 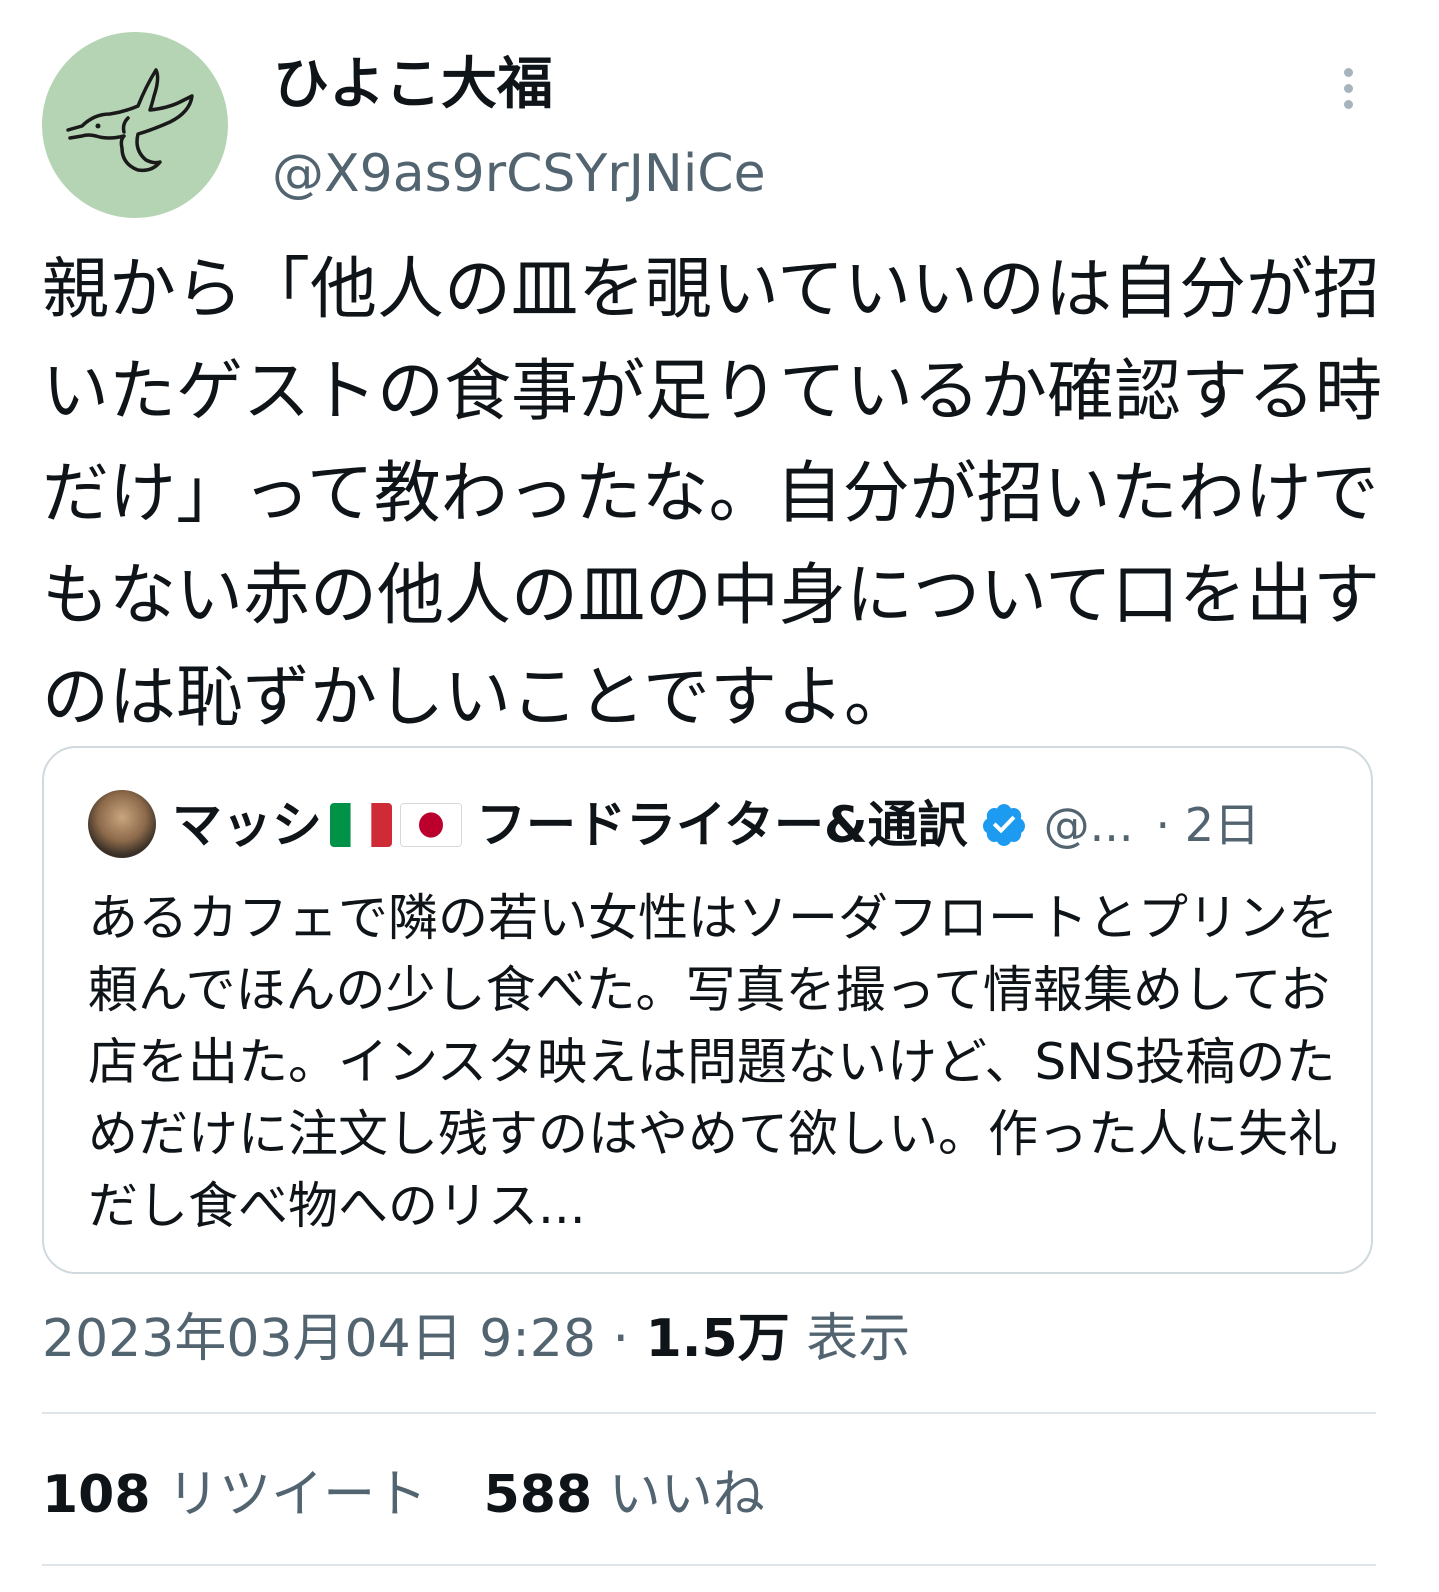 I want to click on engagement-stats: 108 リツイート 588 いいね, so click(x=403, y=1495).